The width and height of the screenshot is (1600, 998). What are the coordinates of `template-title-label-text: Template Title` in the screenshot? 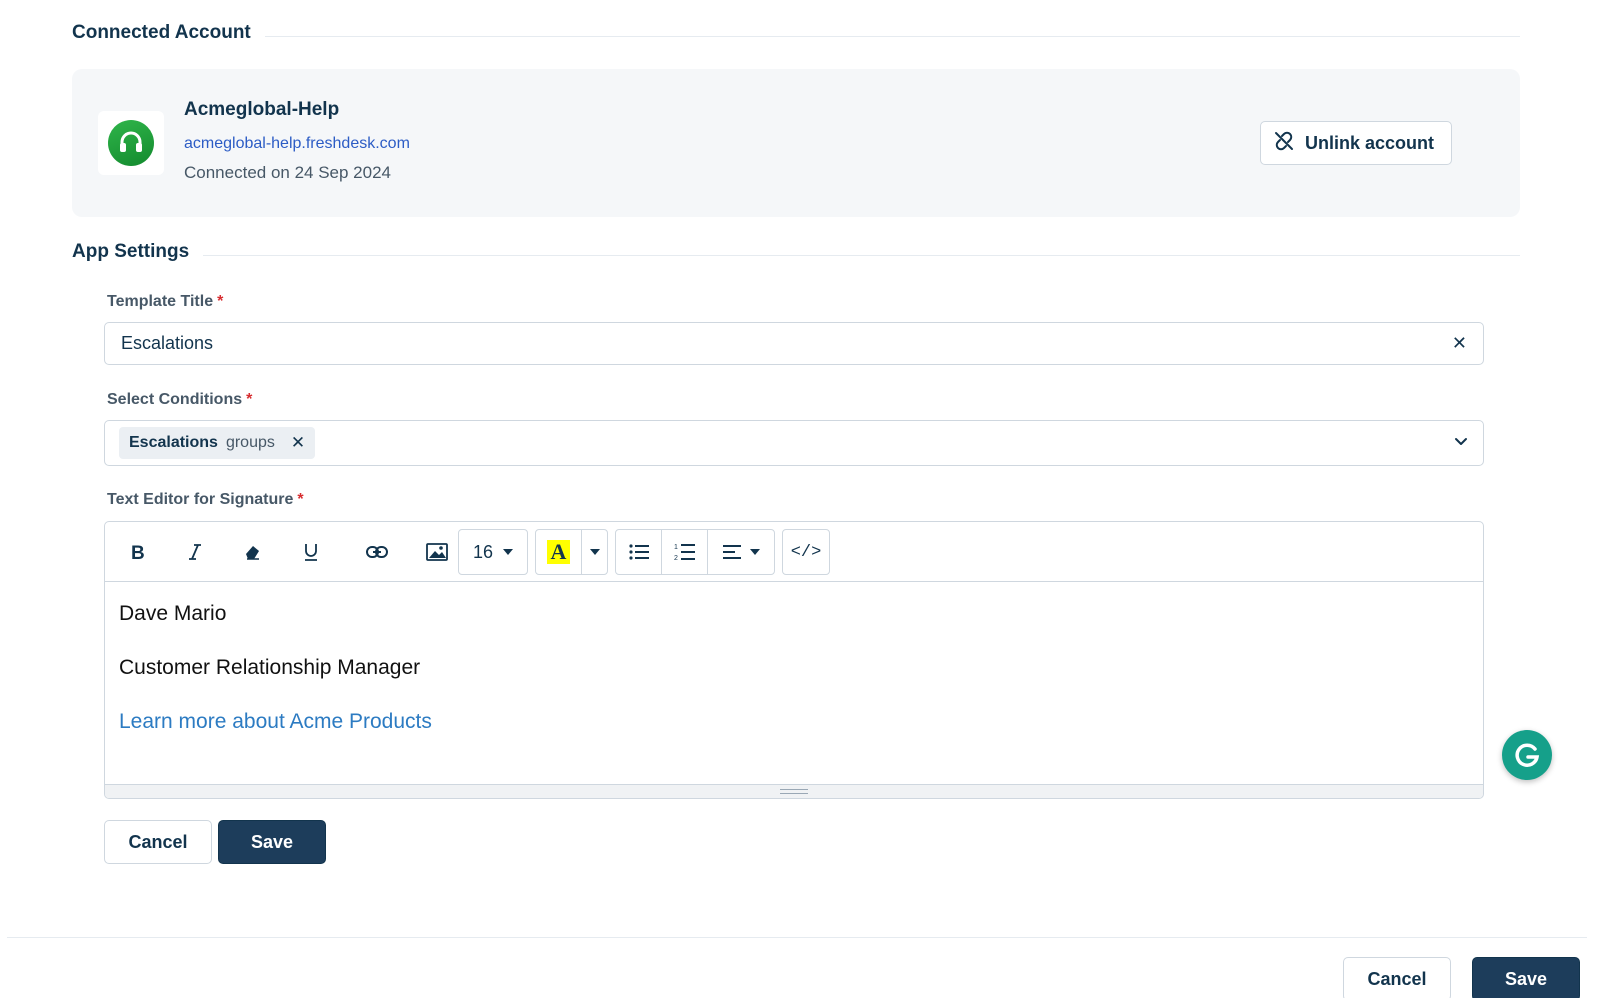 It's located at (160, 301).